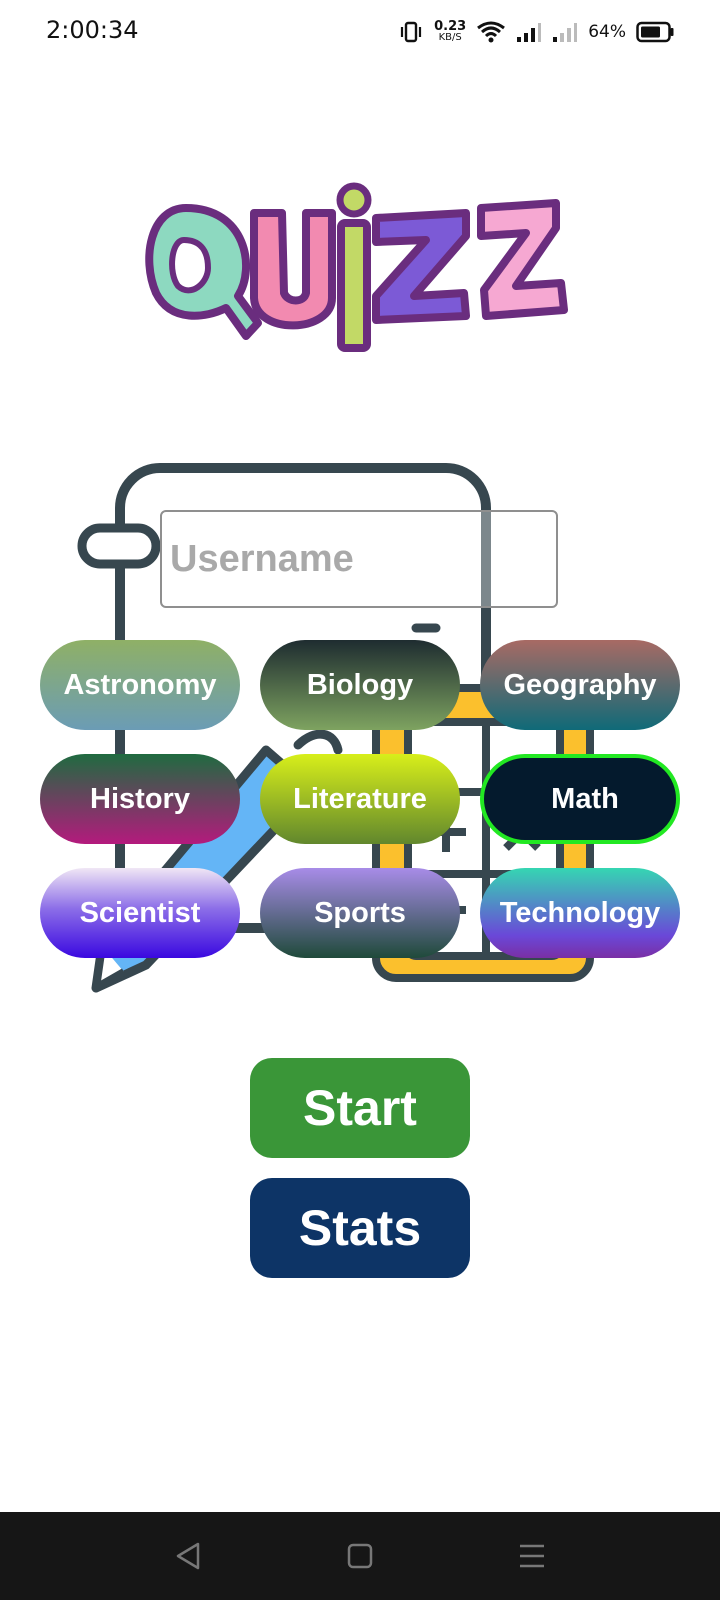  I want to click on system-nav-bar, so click(360, 1556).